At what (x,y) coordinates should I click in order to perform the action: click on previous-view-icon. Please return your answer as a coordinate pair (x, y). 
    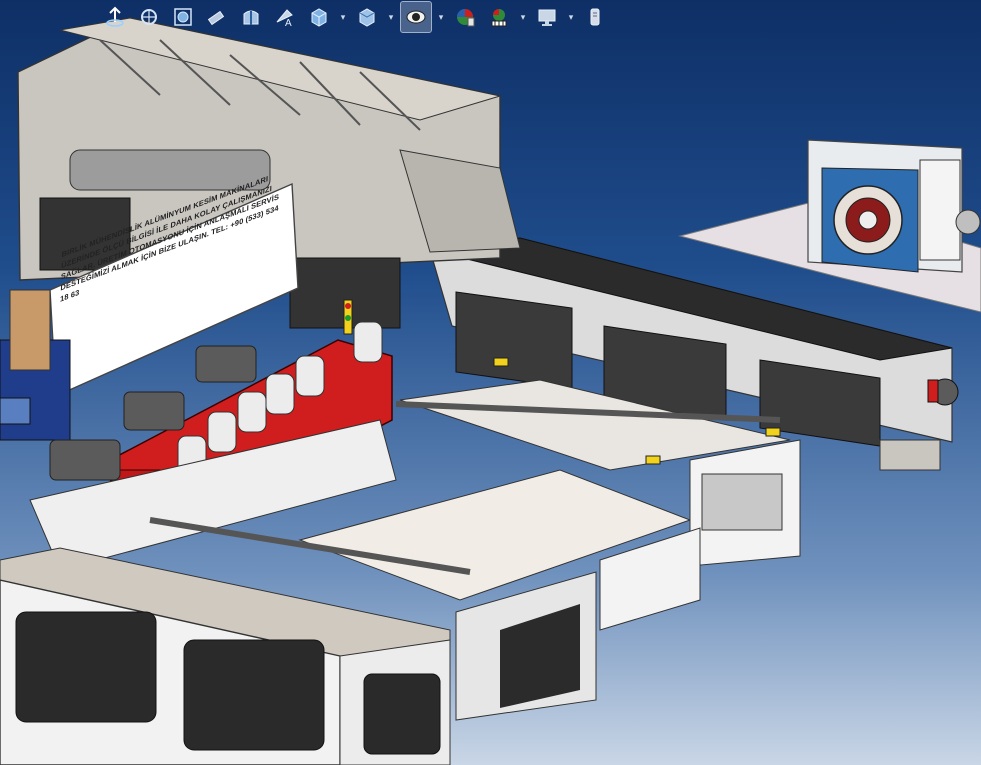
    Looking at the image, I should click on (216, 18).